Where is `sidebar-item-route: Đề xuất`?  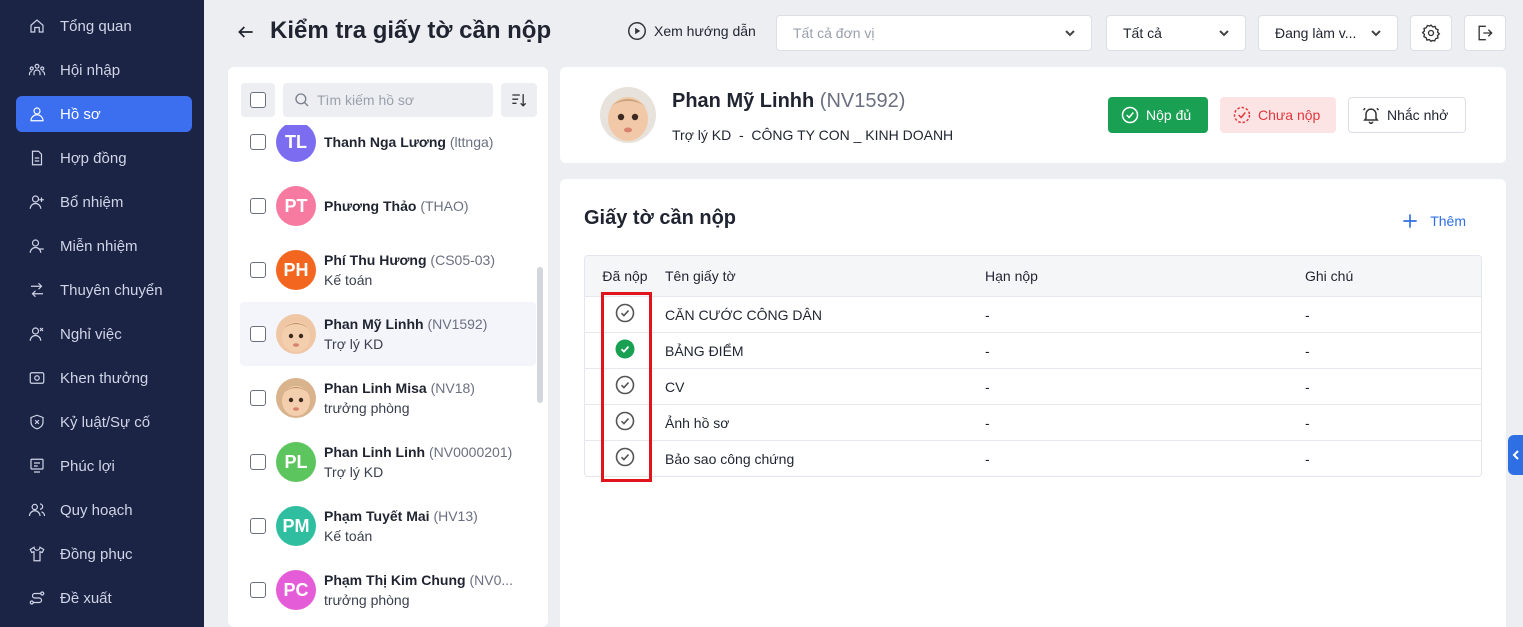 sidebar-item-route: Đề xuất is located at coordinates (104, 598).